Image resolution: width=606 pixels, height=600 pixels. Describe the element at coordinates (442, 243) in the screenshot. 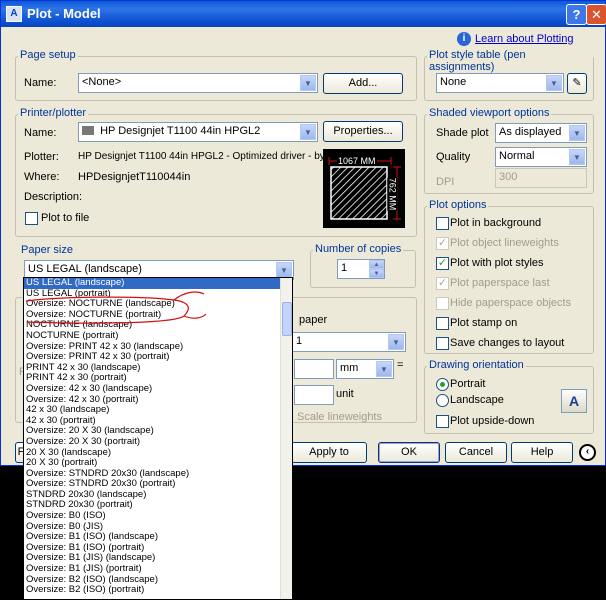

I see `plot-object-lineweights-checkbox: ✓` at that location.